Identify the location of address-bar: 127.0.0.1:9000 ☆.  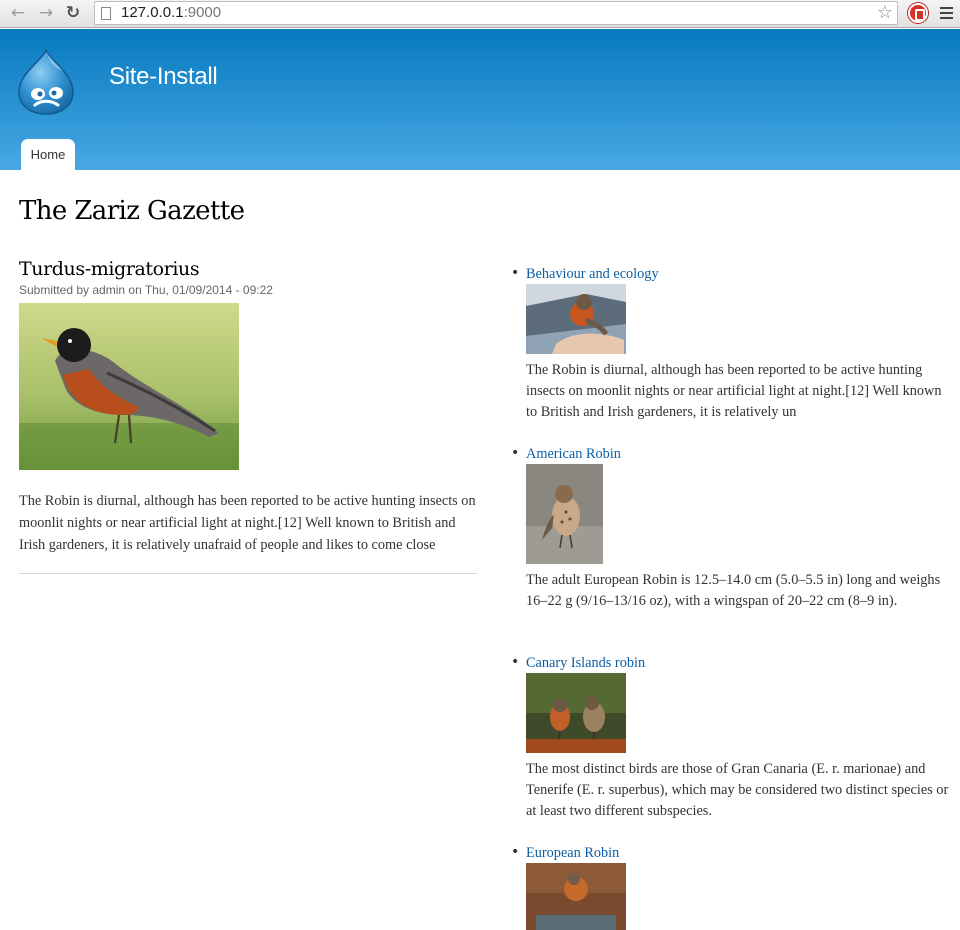
(496, 13).